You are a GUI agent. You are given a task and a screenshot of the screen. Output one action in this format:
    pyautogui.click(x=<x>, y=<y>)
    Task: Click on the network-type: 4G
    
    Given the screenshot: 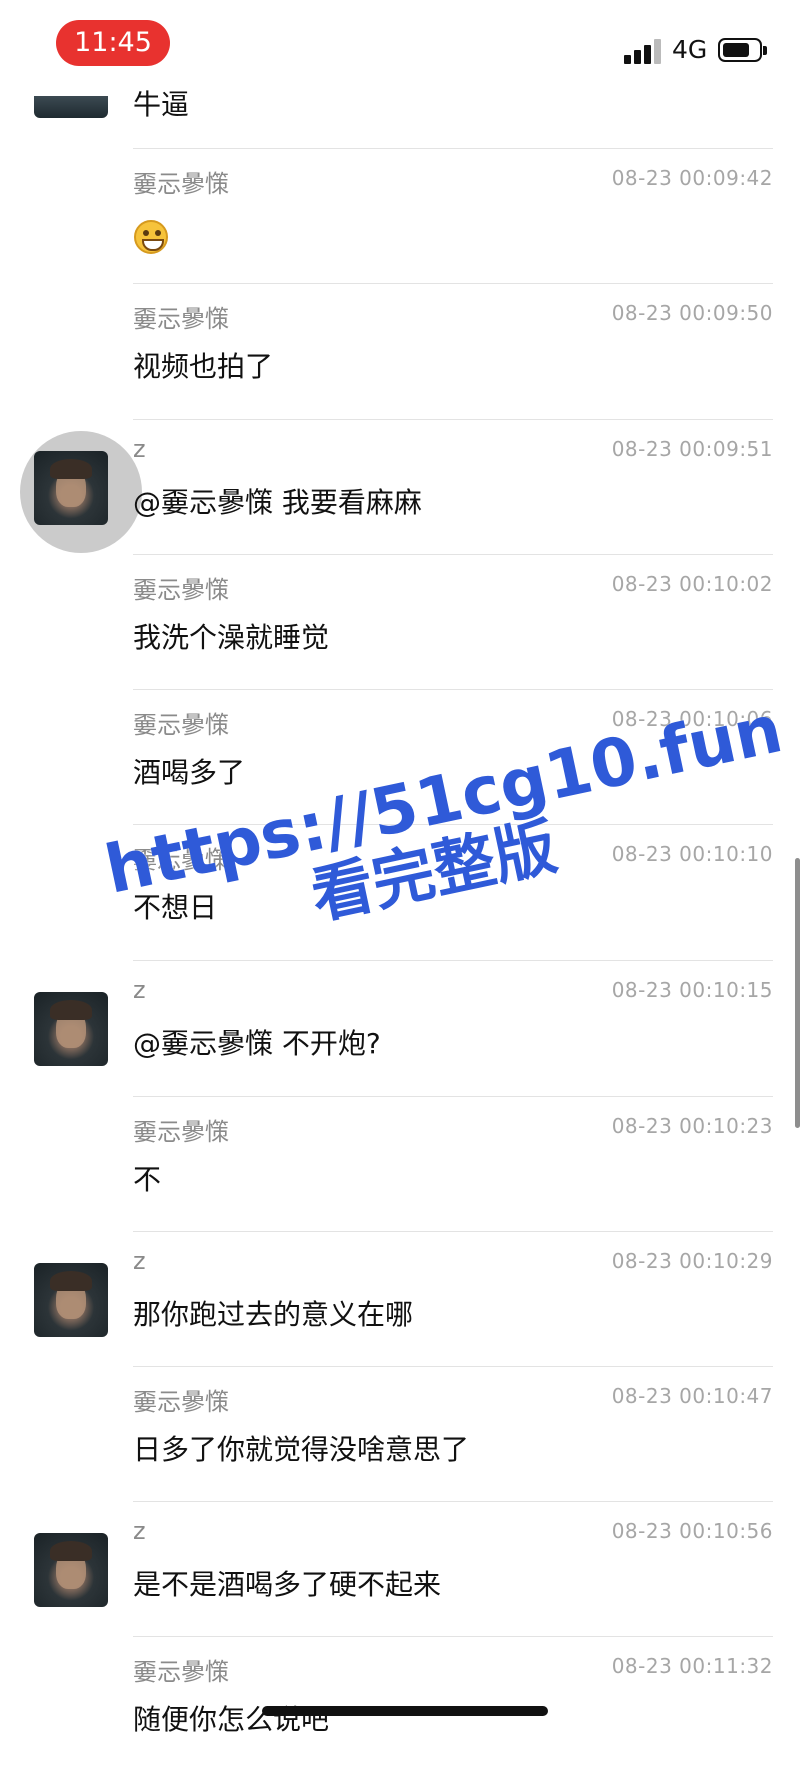 What is the action you would take?
    pyautogui.click(x=690, y=49)
    